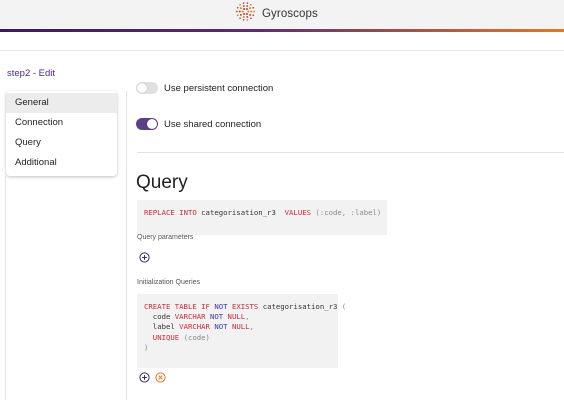 The width and height of the screenshot is (564, 400). Describe the element at coordinates (245, 14) in the screenshot. I see `gyroscops-logo-icon` at that location.